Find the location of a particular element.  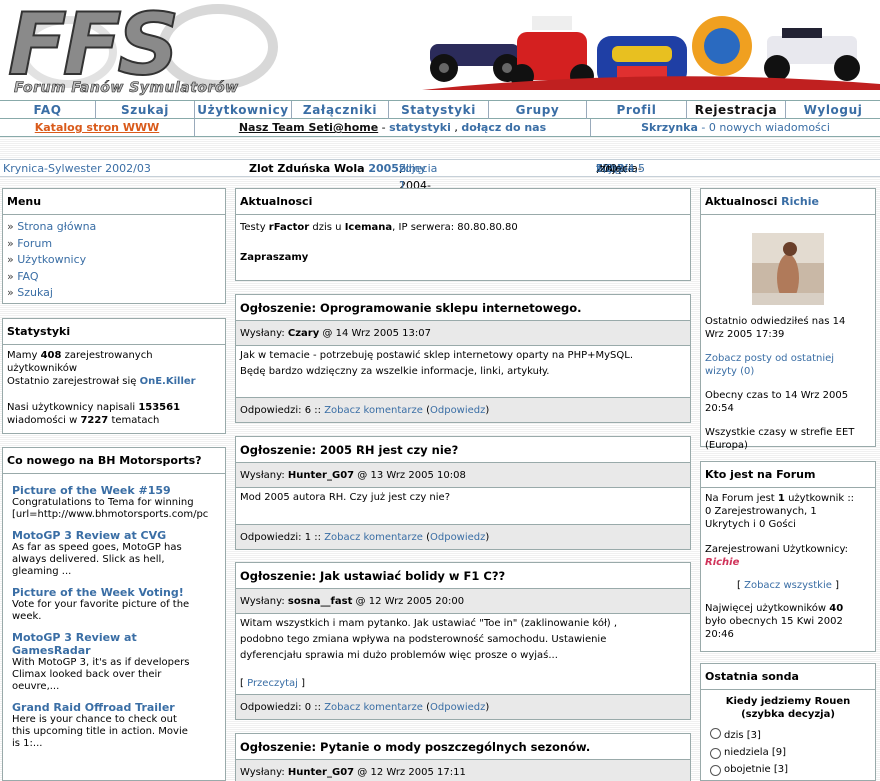

stats-users-line: Mamy 408 zarejestrowanych użytkowników is located at coordinates (114, 362).